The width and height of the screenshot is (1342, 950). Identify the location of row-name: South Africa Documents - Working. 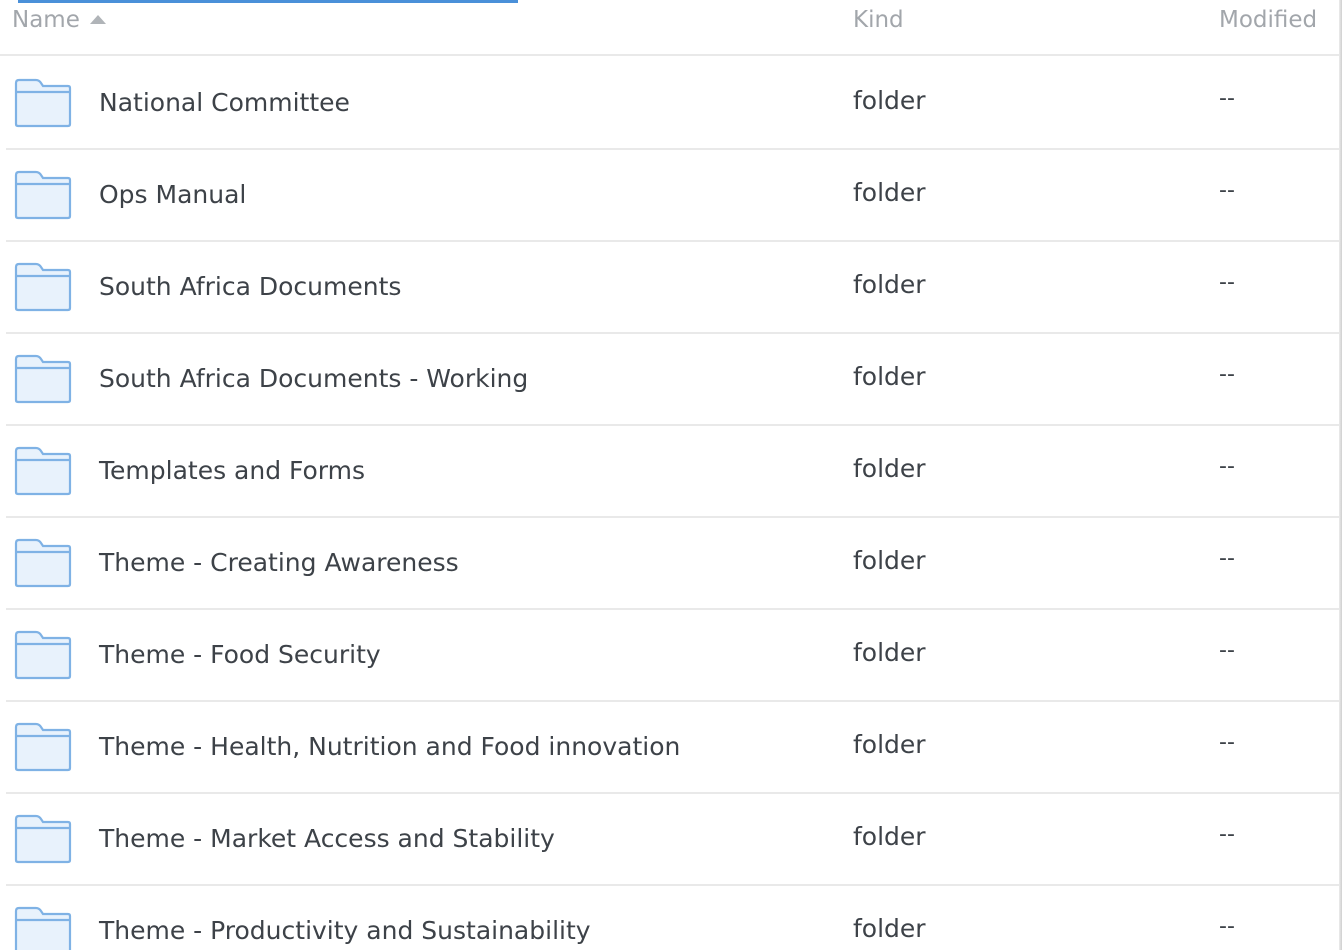
(313, 378).